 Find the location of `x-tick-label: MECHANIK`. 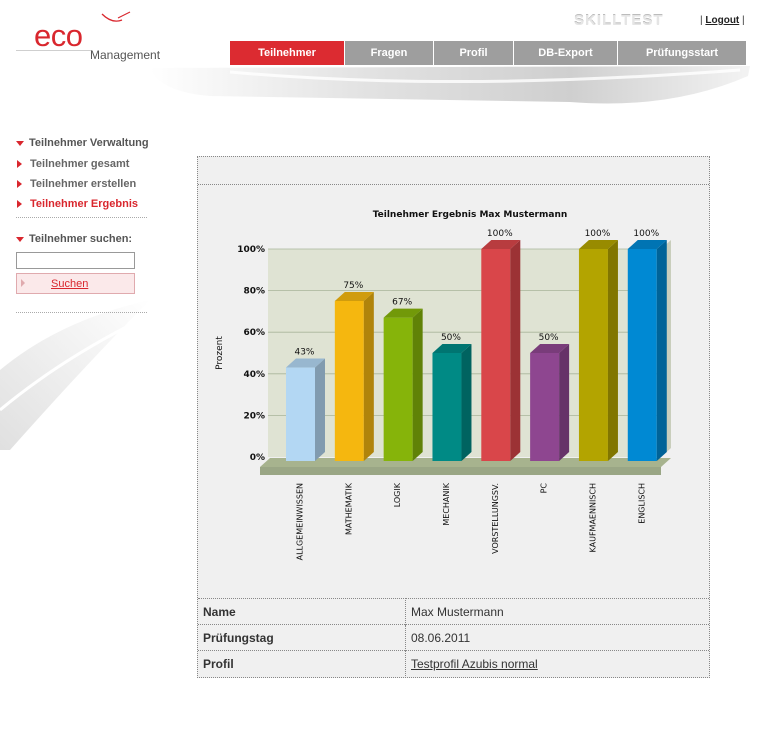

x-tick-label: MECHANIK is located at coordinates (446, 503).